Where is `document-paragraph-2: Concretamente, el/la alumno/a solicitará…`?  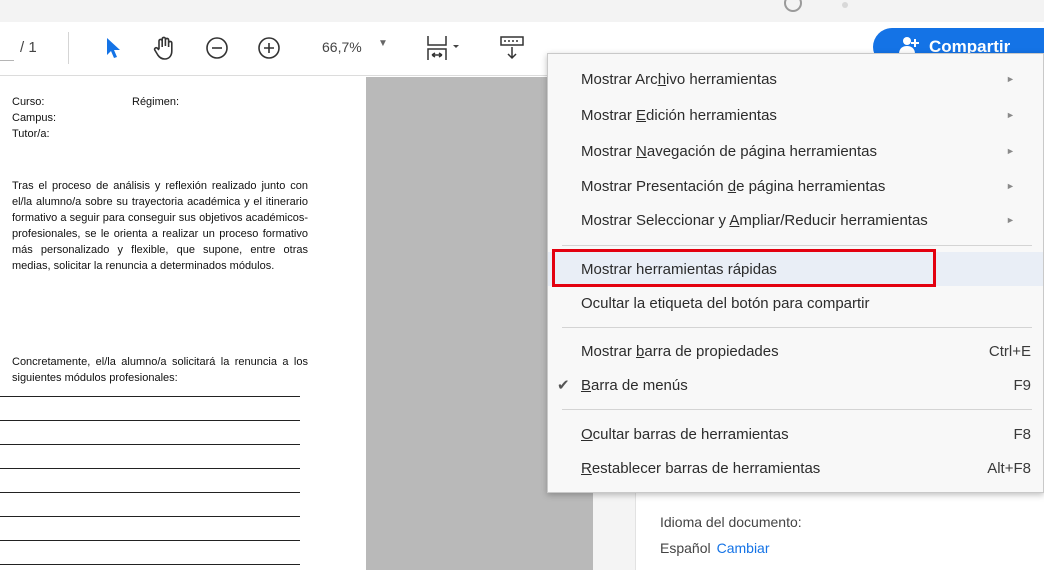 document-paragraph-2: Concretamente, el/la alumno/a solicitará… is located at coordinates (160, 370).